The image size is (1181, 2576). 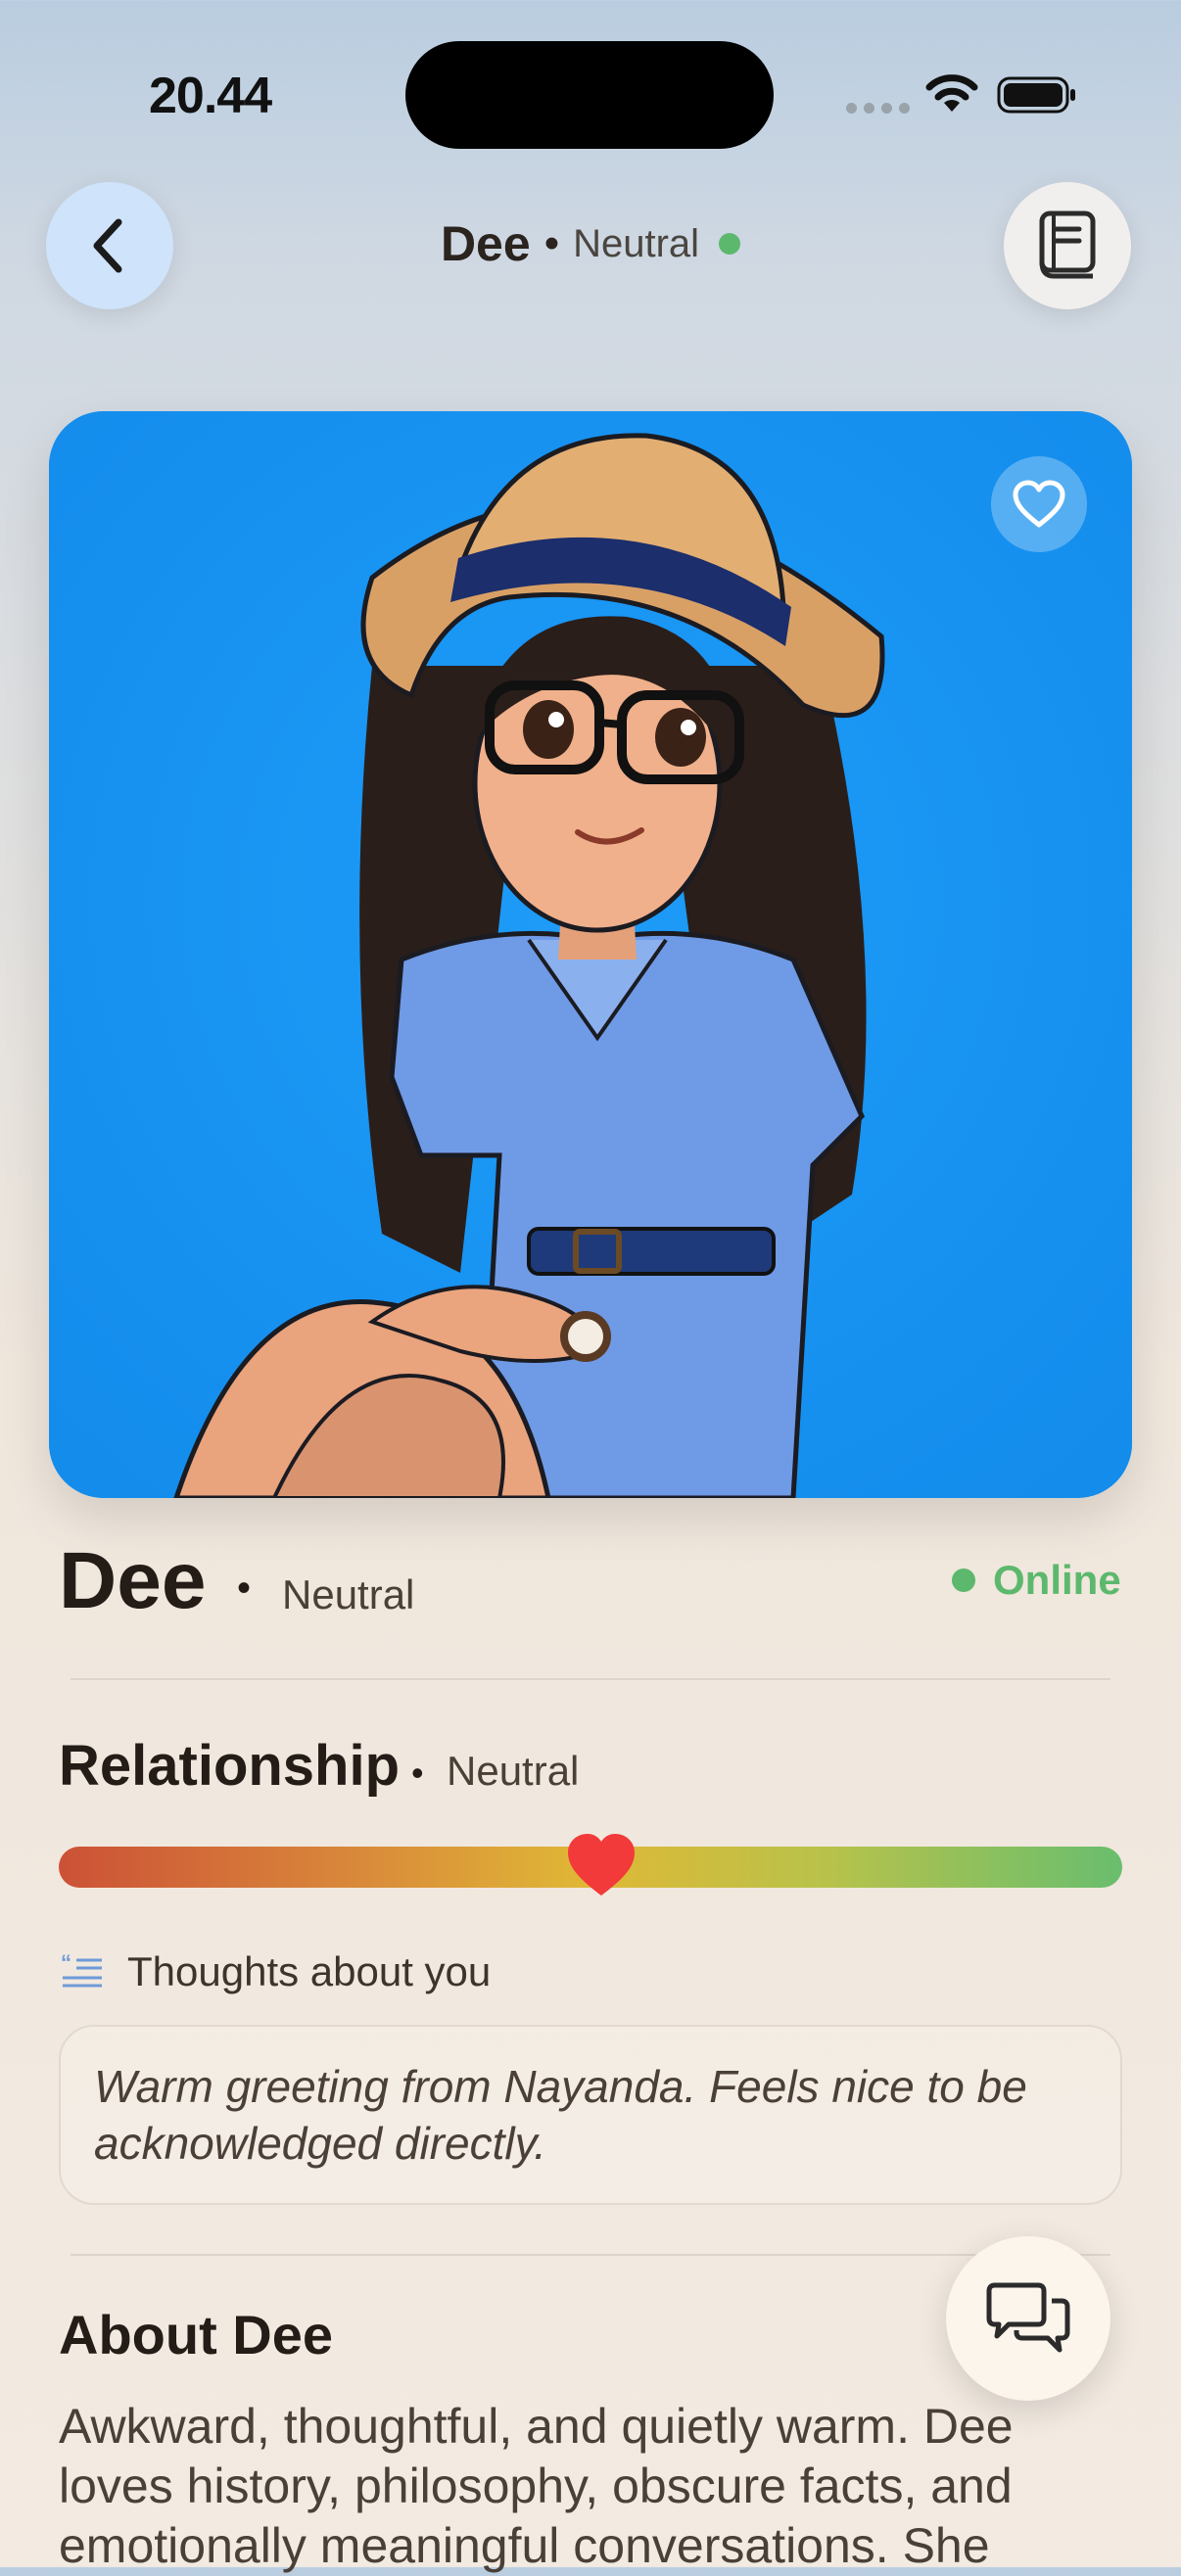 I want to click on wifi-icon, so click(x=952, y=93).